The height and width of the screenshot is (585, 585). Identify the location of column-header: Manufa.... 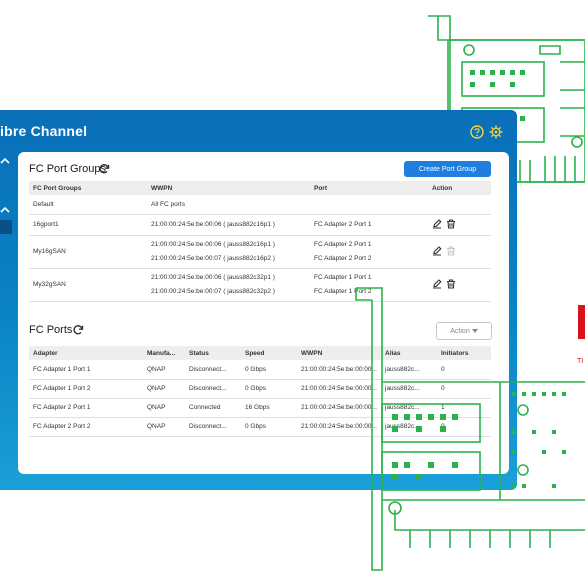
(164, 353).